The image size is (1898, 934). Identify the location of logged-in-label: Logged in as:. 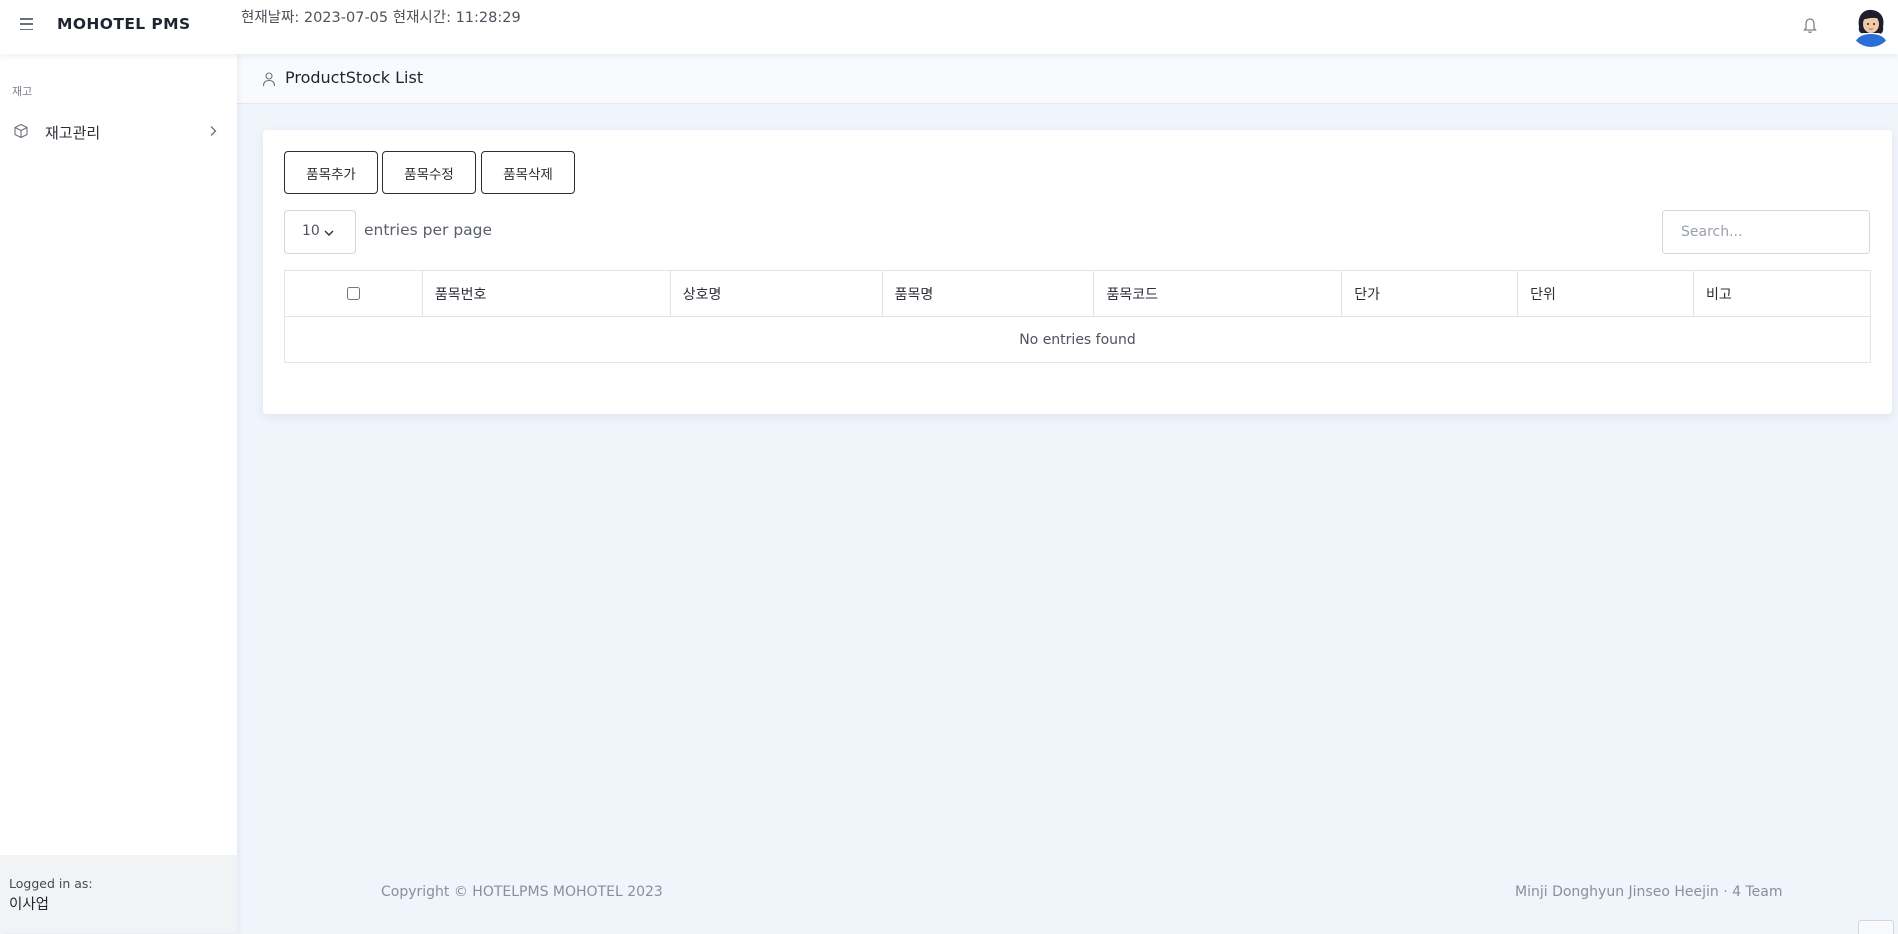
(51, 883).